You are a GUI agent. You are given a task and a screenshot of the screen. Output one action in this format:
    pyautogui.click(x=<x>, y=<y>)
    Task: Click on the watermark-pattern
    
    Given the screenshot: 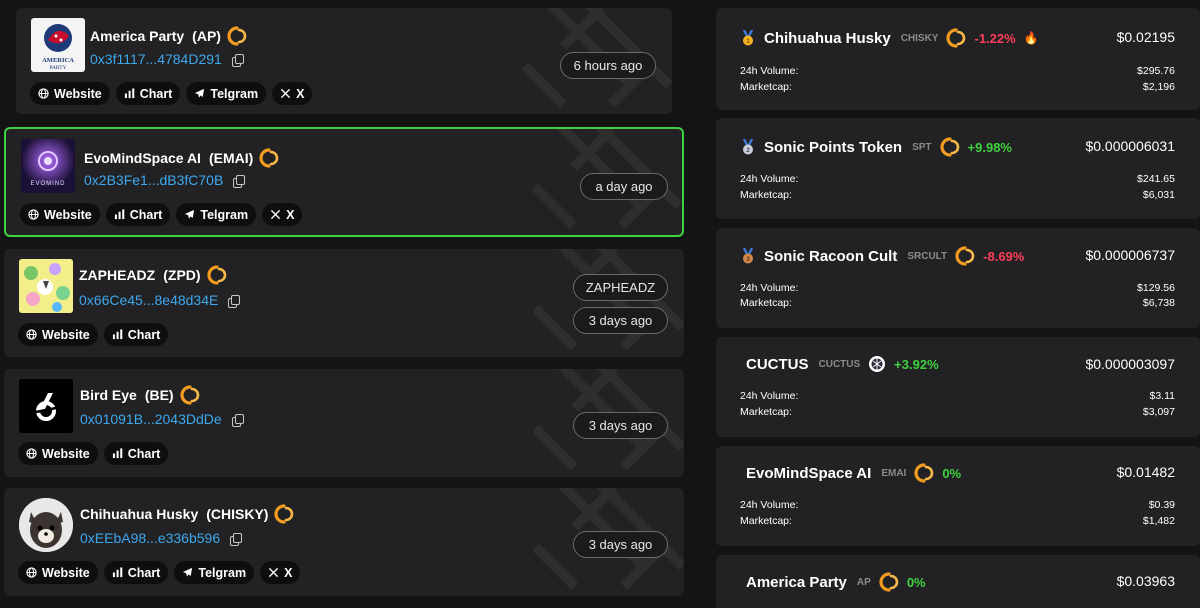 What is the action you would take?
    pyautogui.click(x=609, y=303)
    